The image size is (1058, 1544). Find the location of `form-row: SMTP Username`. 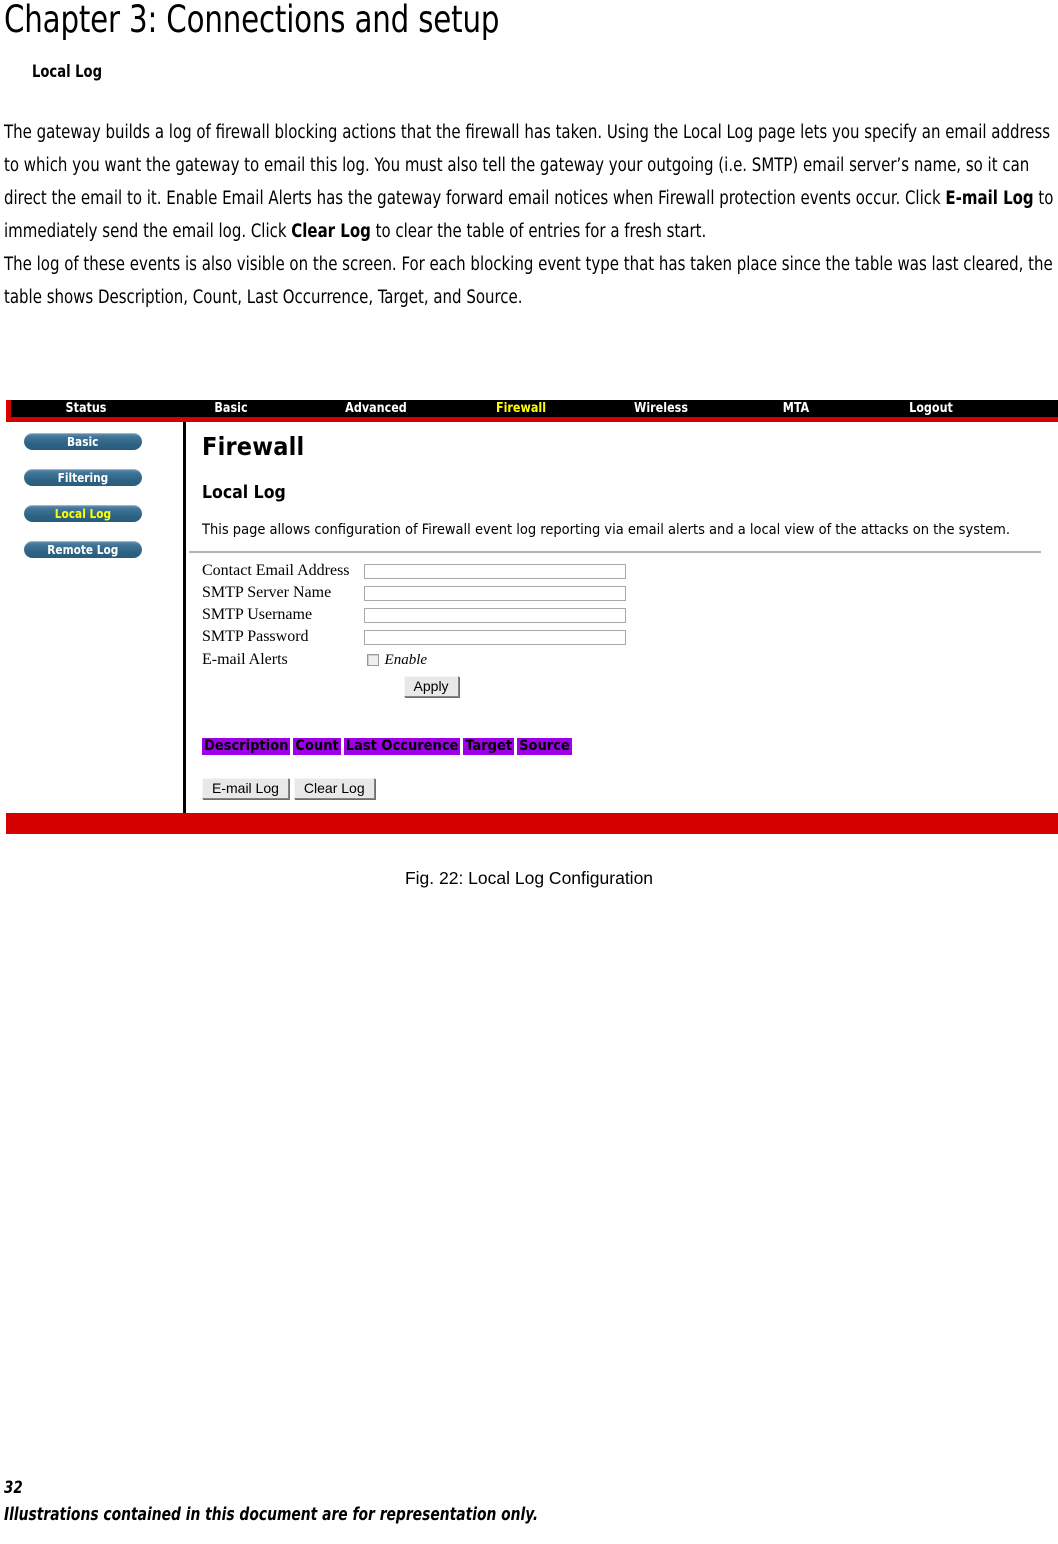

form-row: SMTP Username is located at coordinates (414, 615).